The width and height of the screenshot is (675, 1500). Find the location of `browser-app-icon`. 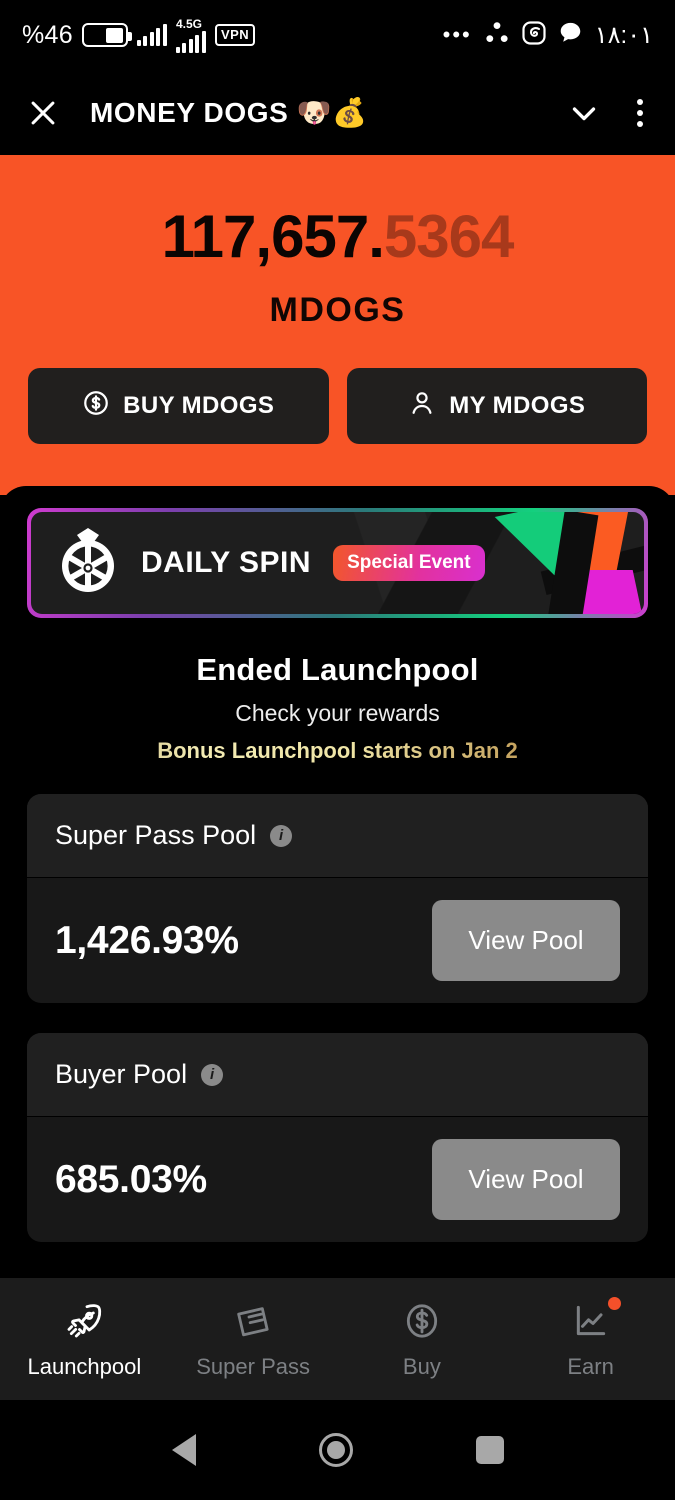

browser-app-icon is located at coordinates (534, 35).